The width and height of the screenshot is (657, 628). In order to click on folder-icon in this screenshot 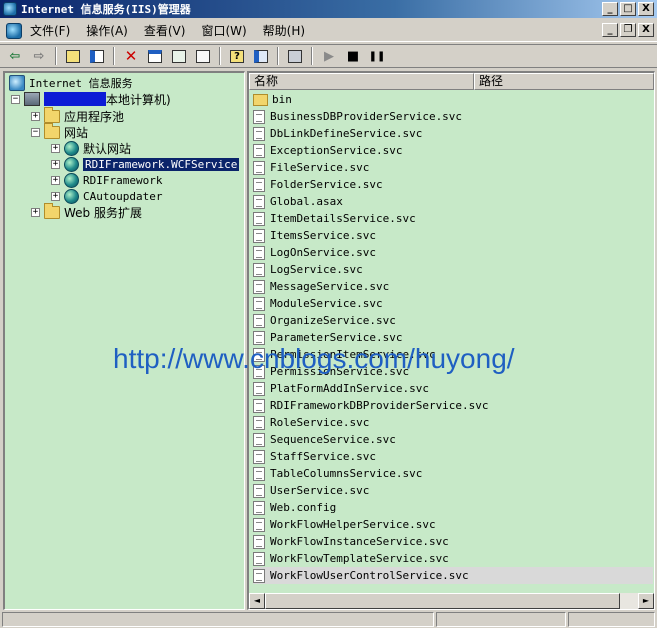, I will do `click(260, 99)`.